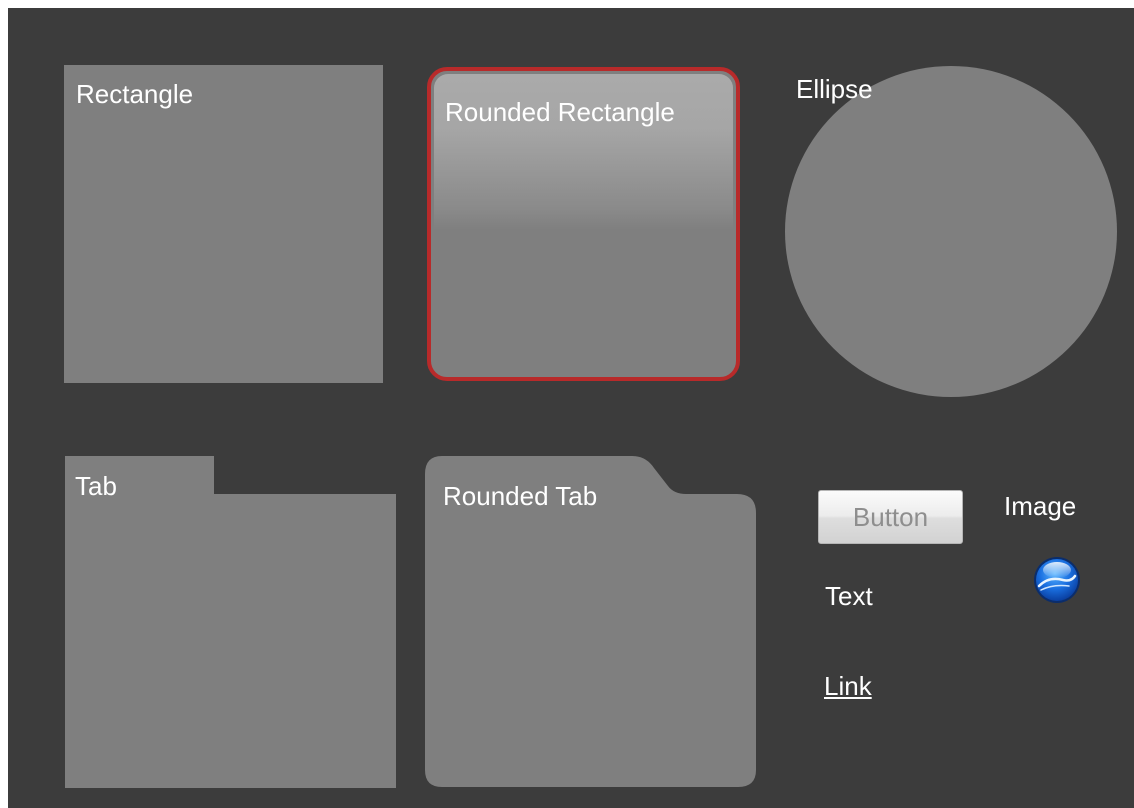 The image size is (1134, 808). I want to click on rounded-rectangle-label: Rounded Rectangle, so click(560, 112).